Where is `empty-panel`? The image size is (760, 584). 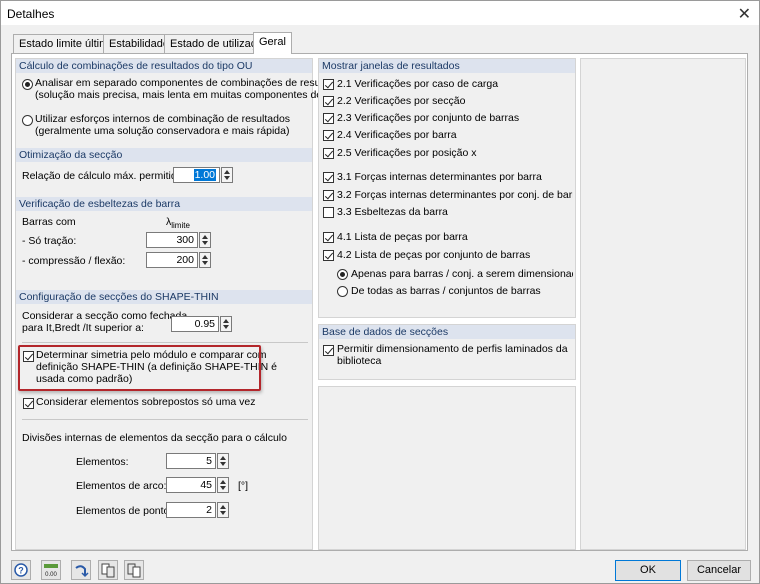 empty-panel is located at coordinates (447, 468).